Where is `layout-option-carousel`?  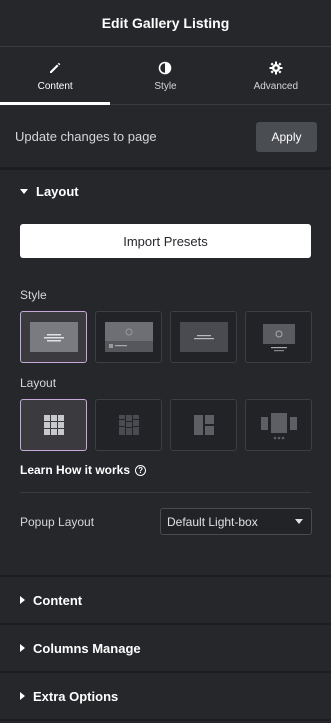 layout-option-carousel is located at coordinates (278, 425).